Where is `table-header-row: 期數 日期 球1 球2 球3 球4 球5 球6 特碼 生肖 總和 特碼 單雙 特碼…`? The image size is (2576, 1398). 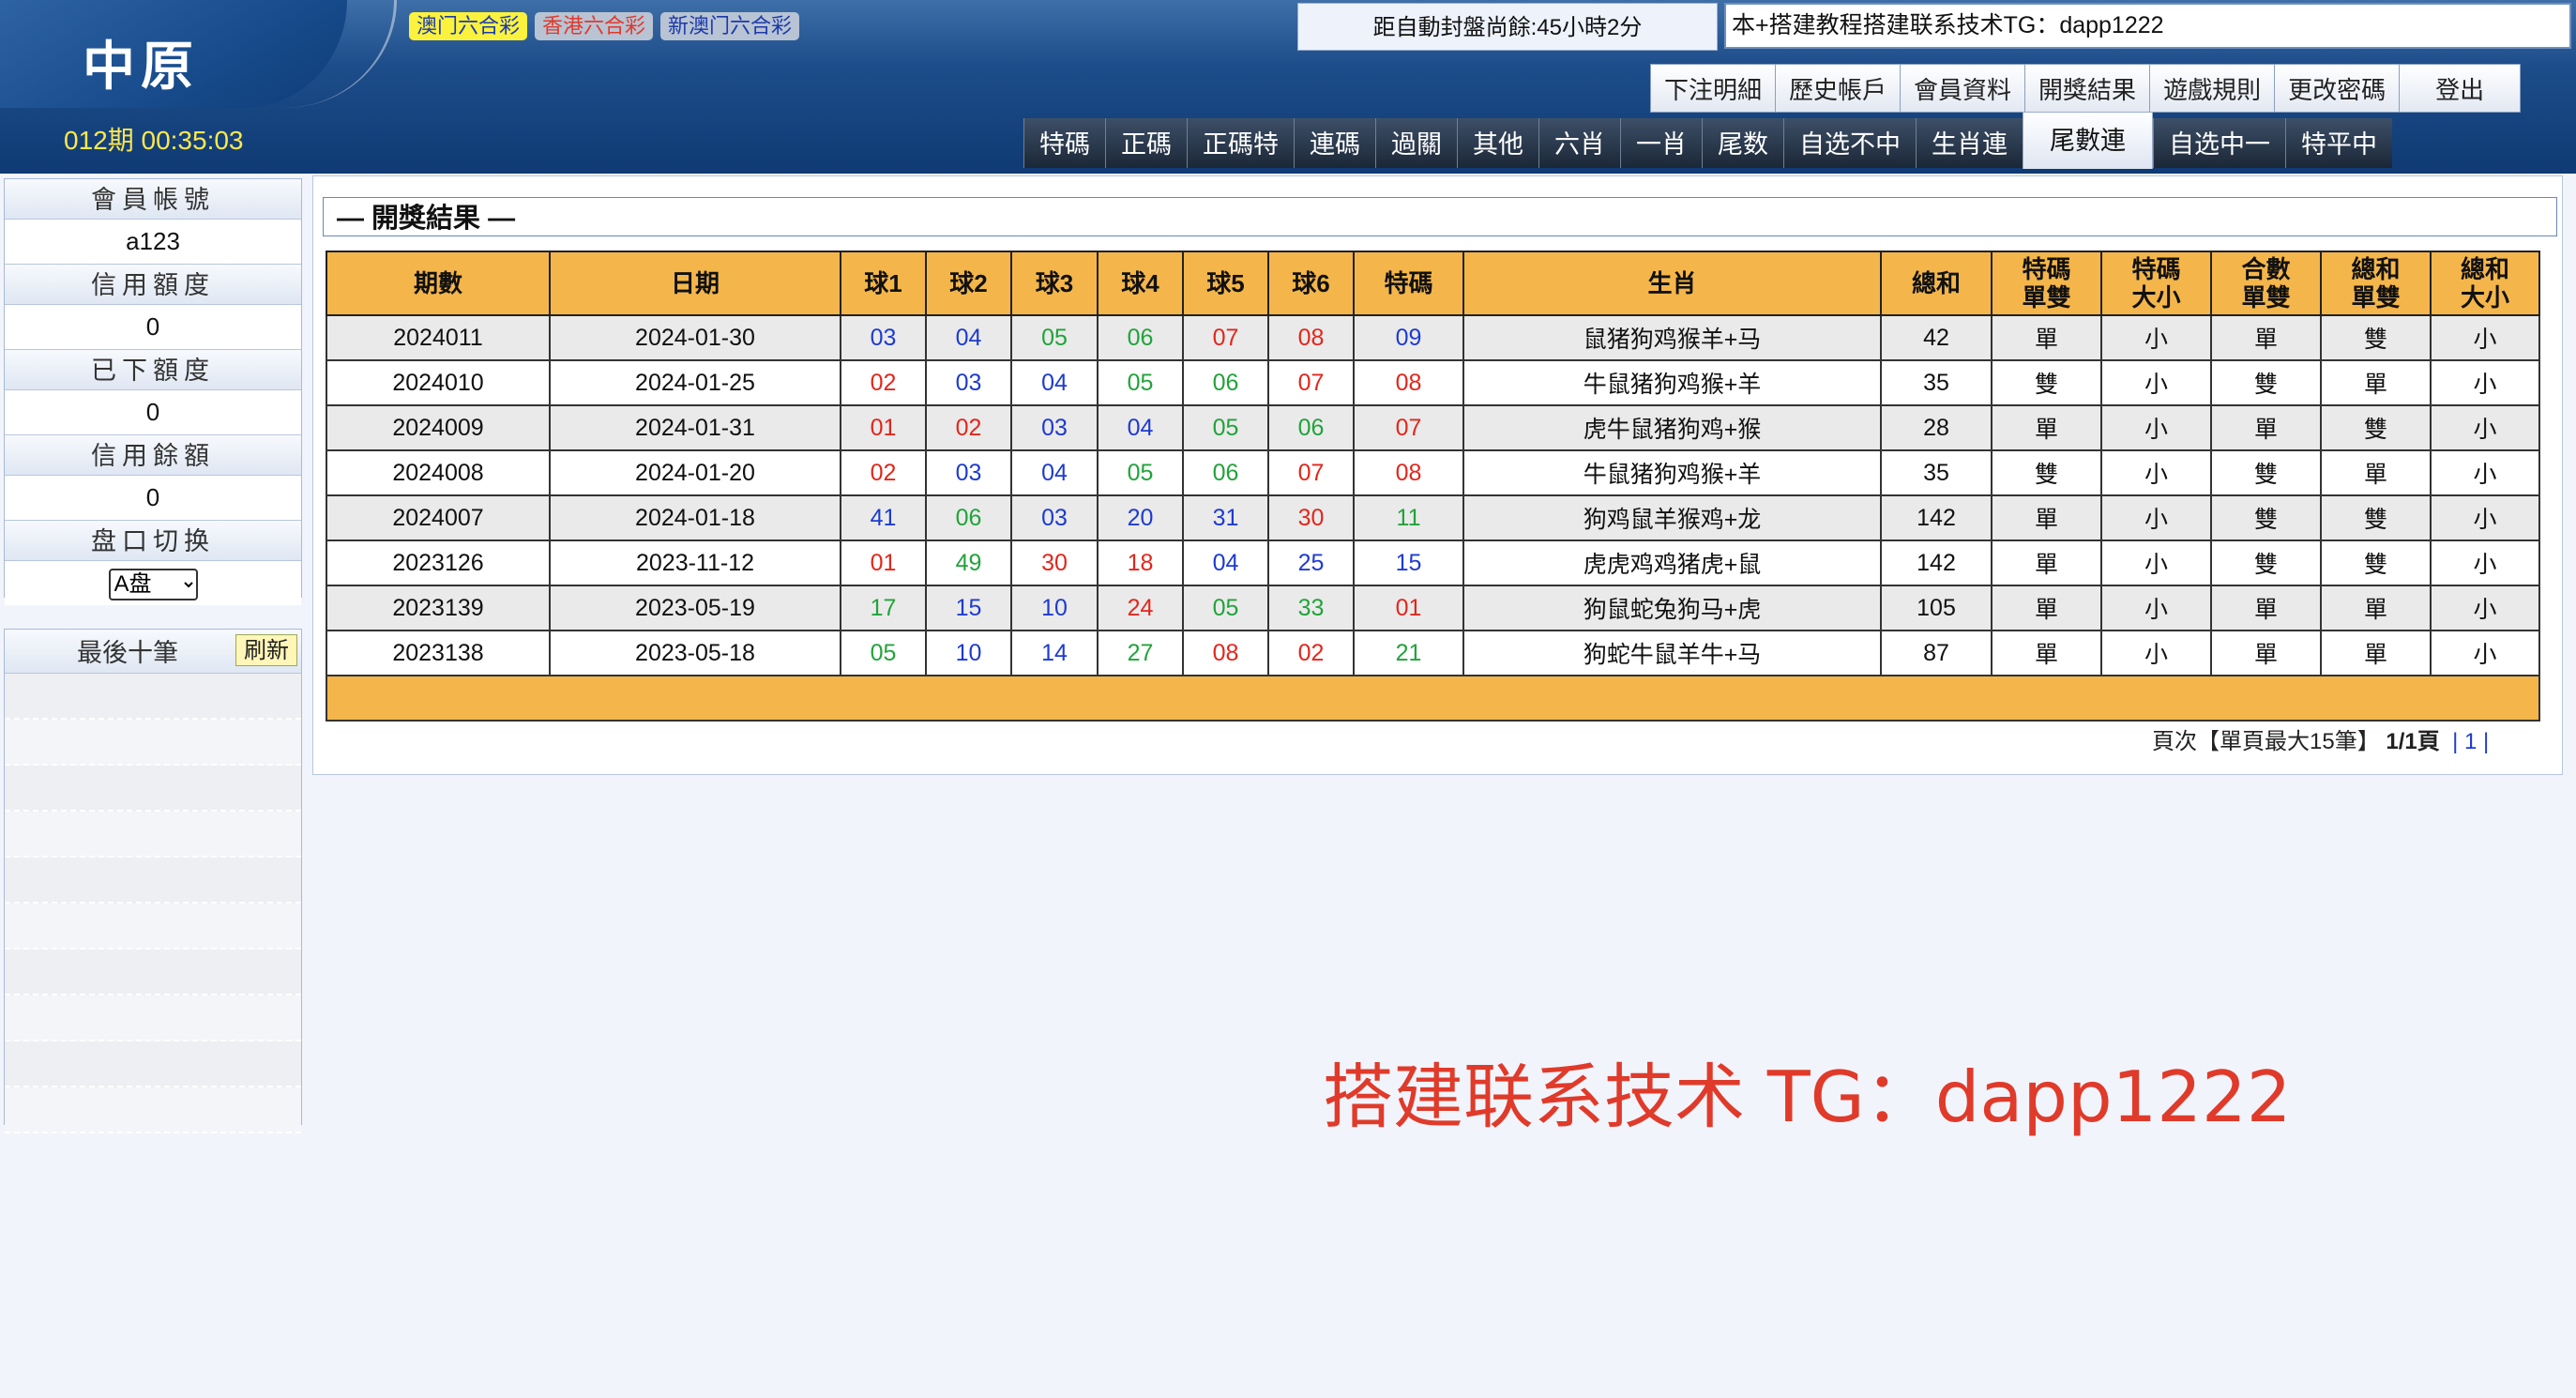
table-header-row: 期數 日期 球1 球2 球3 球4 球5 球6 特碼 生肖 總和 特碼 單雙 特碼… is located at coordinates (1433, 283).